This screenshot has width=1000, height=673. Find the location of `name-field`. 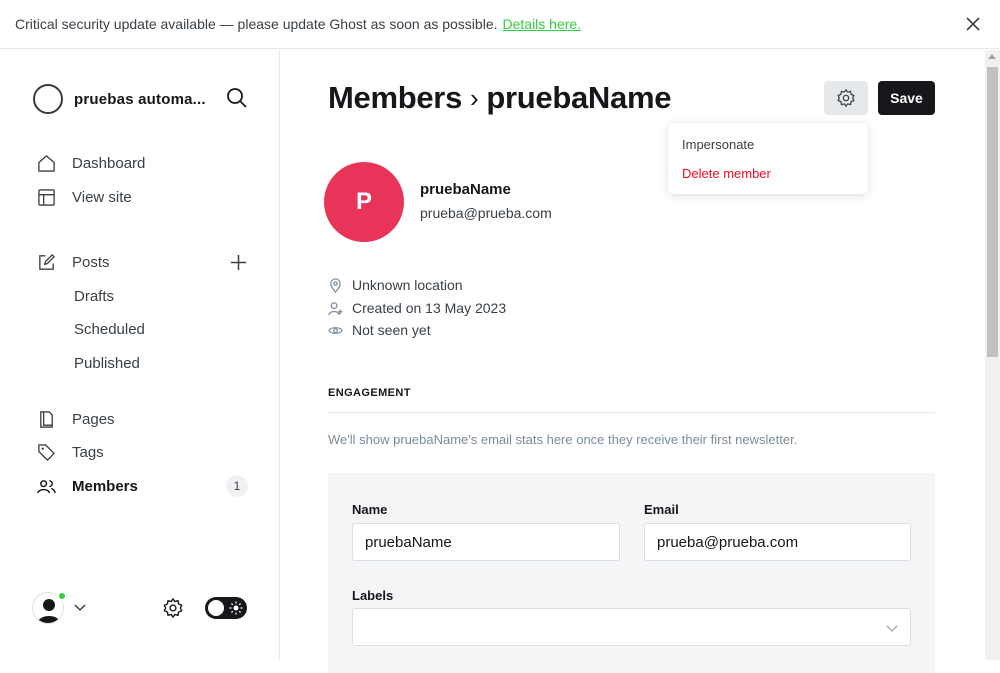

name-field is located at coordinates (486, 542).